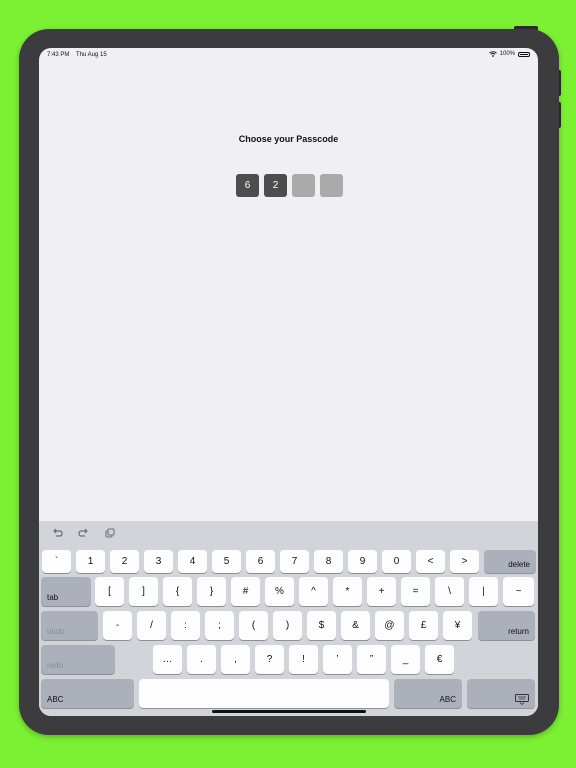 Image resolution: width=576 pixels, height=768 pixels. I want to click on key-underscore: _, so click(405, 659).